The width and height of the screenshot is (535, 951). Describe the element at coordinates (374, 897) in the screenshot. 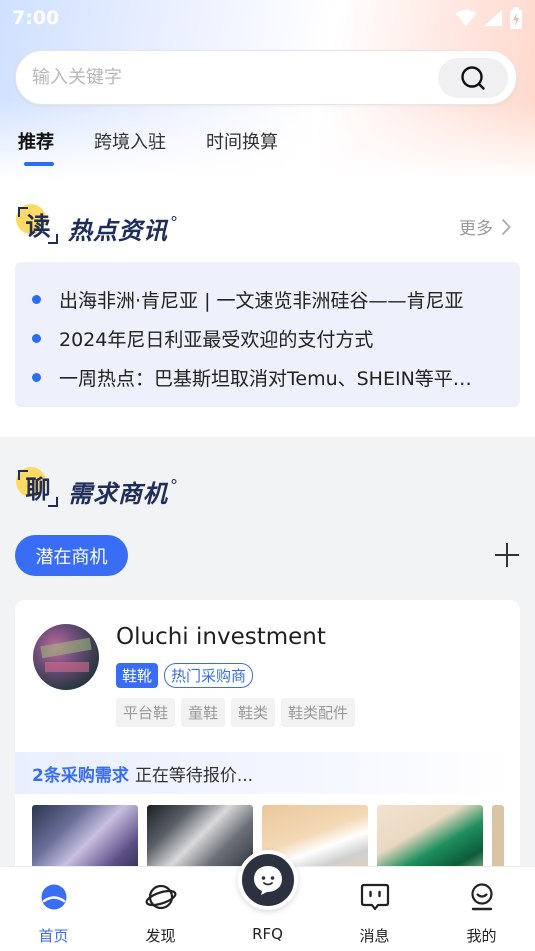

I see `message-icon` at that location.